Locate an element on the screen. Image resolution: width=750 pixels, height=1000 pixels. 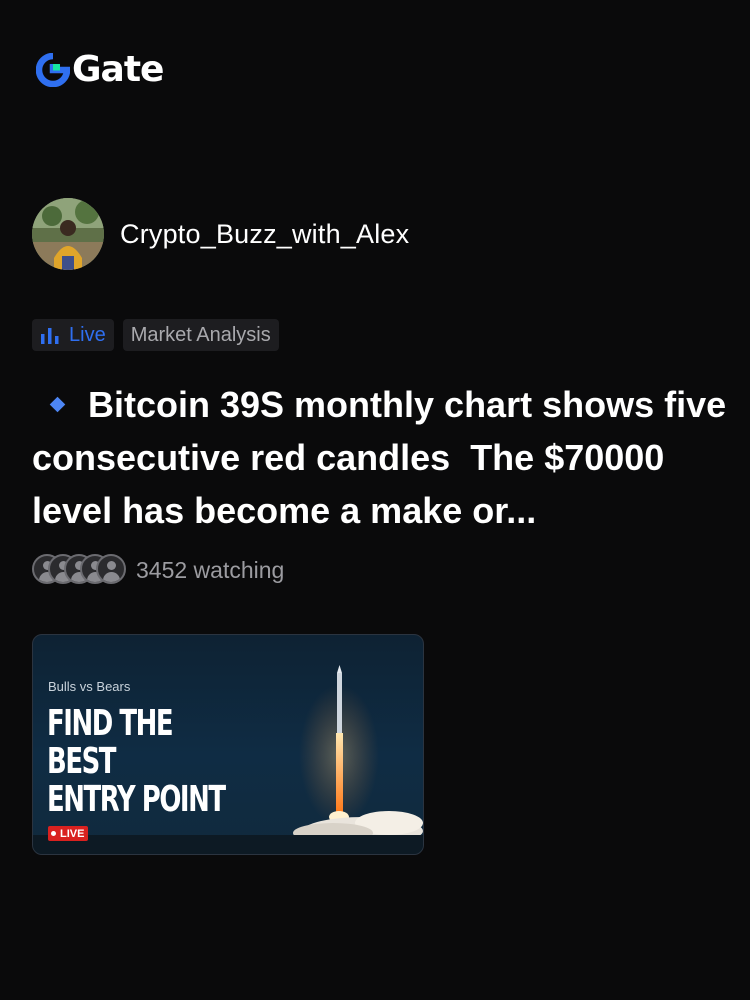
avatar-photo is located at coordinates (68, 234).